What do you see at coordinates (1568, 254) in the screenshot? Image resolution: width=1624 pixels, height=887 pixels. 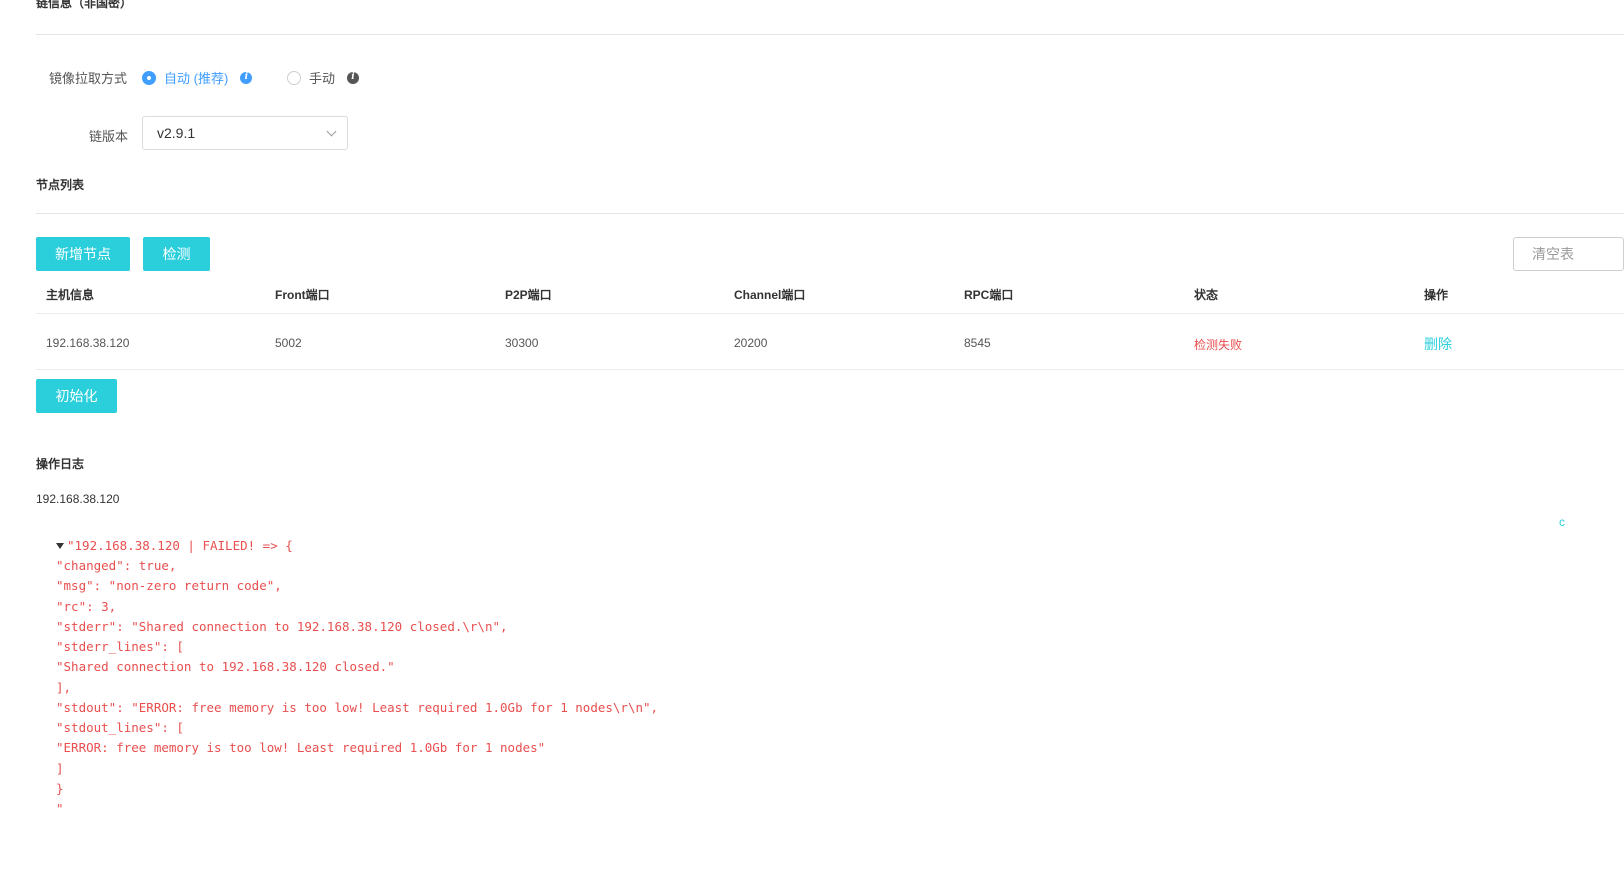 I see `clear-table-button: 清空表` at bounding box center [1568, 254].